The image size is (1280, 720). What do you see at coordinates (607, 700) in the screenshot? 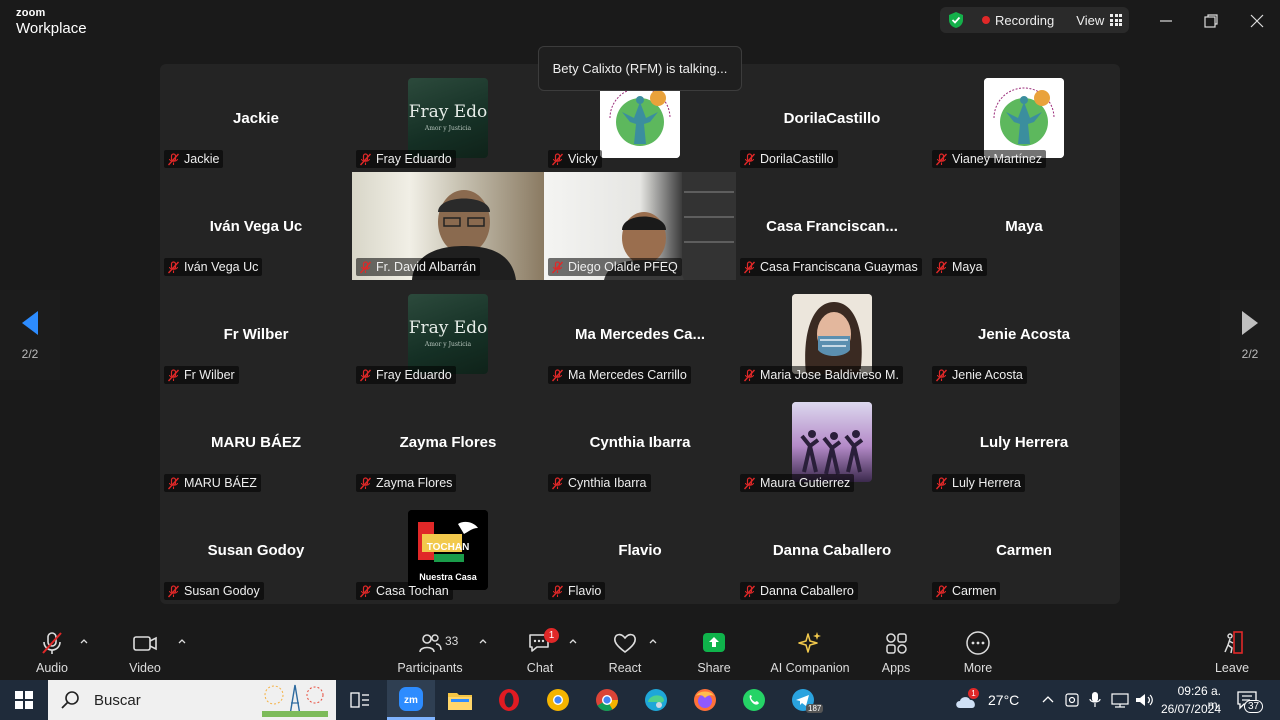
I see `taskbar-chrome` at bounding box center [607, 700].